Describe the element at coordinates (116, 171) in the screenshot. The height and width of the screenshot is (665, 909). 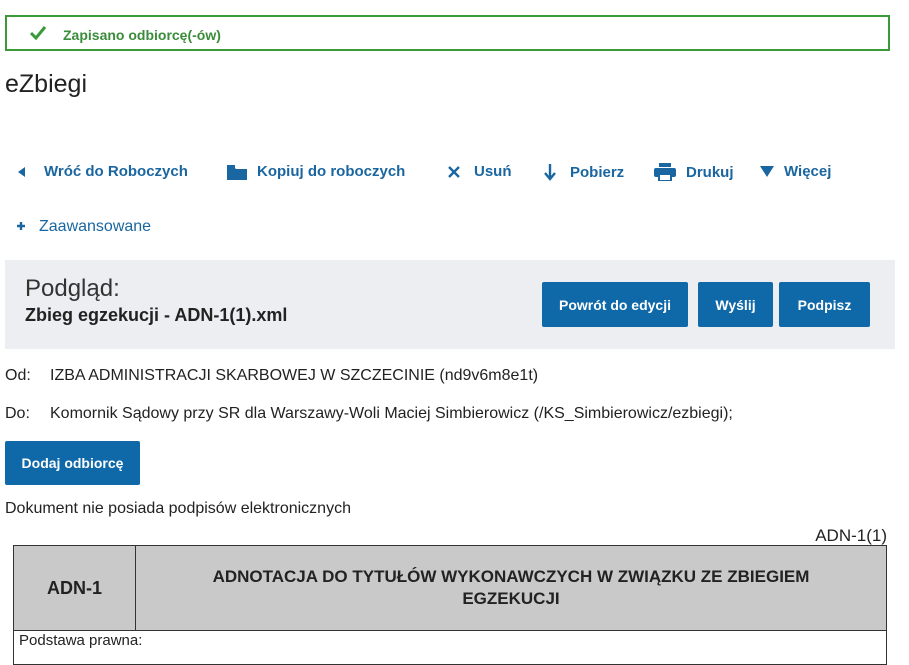
I see `back-to-drafts-label: Wróć do Roboczych` at that location.